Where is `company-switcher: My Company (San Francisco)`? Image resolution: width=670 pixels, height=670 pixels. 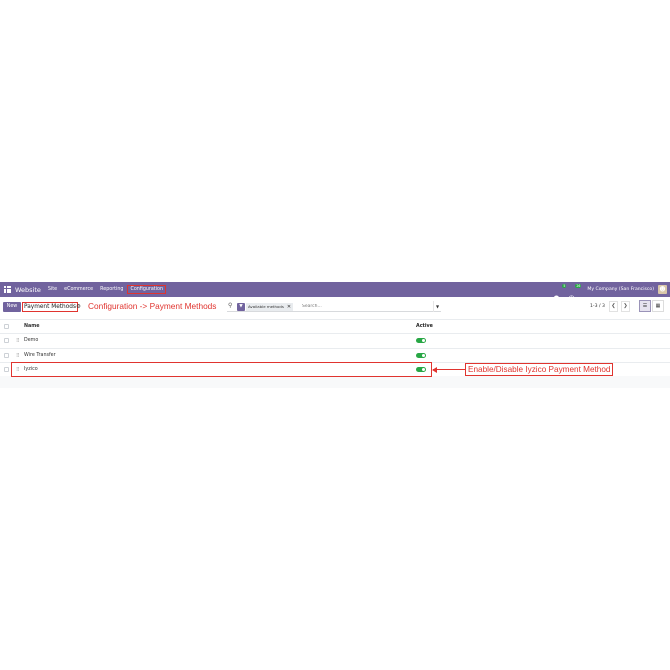
company-switcher: My Company (San Francisco) is located at coordinates (620, 289).